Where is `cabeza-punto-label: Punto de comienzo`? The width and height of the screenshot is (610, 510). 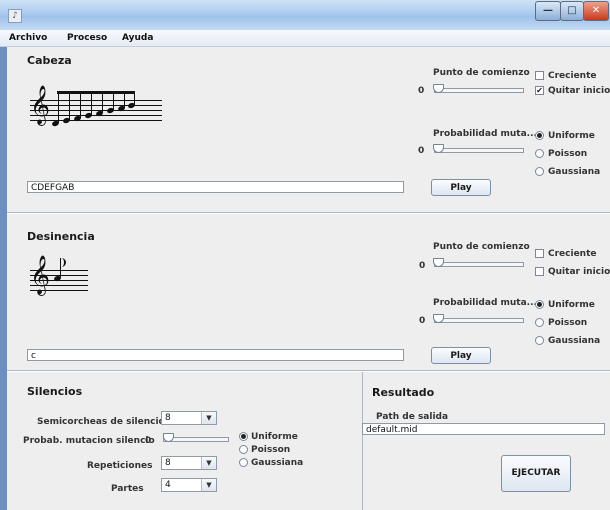 cabeza-punto-label: Punto de comienzo is located at coordinates (481, 73).